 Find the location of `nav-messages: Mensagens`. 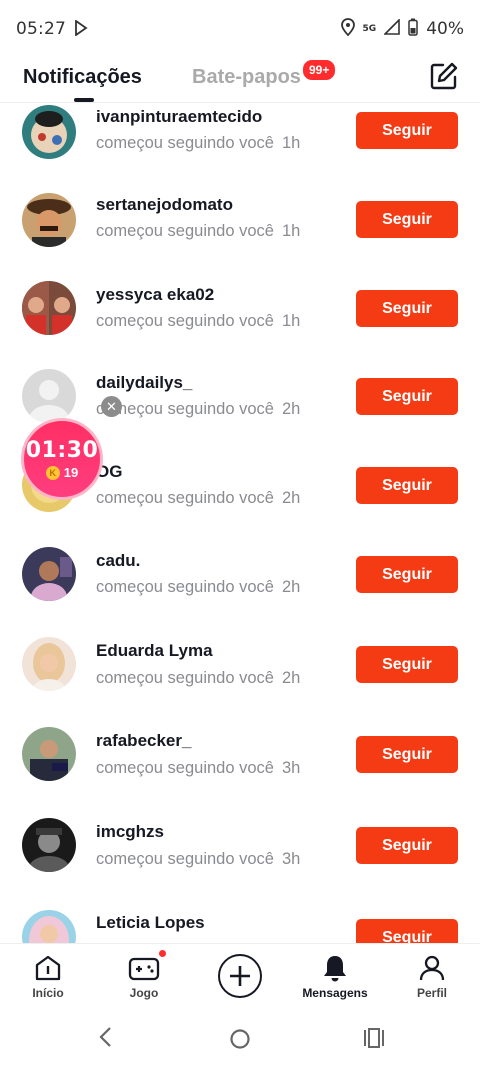

nav-messages: Mensagens is located at coordinates (335, 977).